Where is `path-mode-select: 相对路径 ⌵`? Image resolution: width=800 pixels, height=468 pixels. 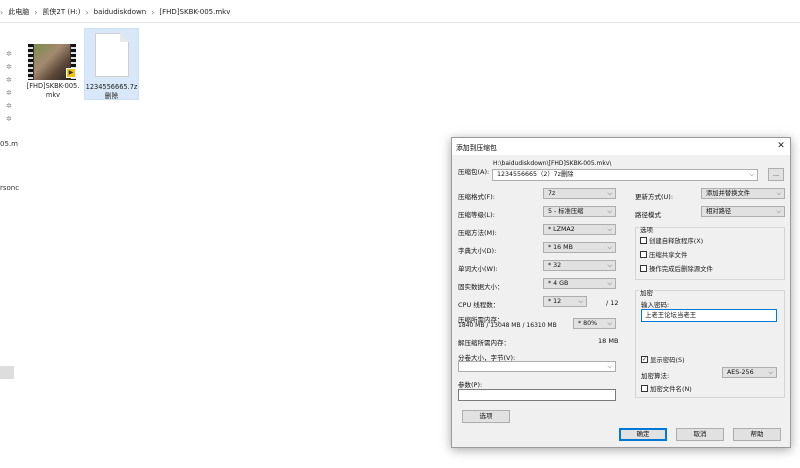 path-mode-select: 相对路径 ⌵ is located at coordinates (743, 211).